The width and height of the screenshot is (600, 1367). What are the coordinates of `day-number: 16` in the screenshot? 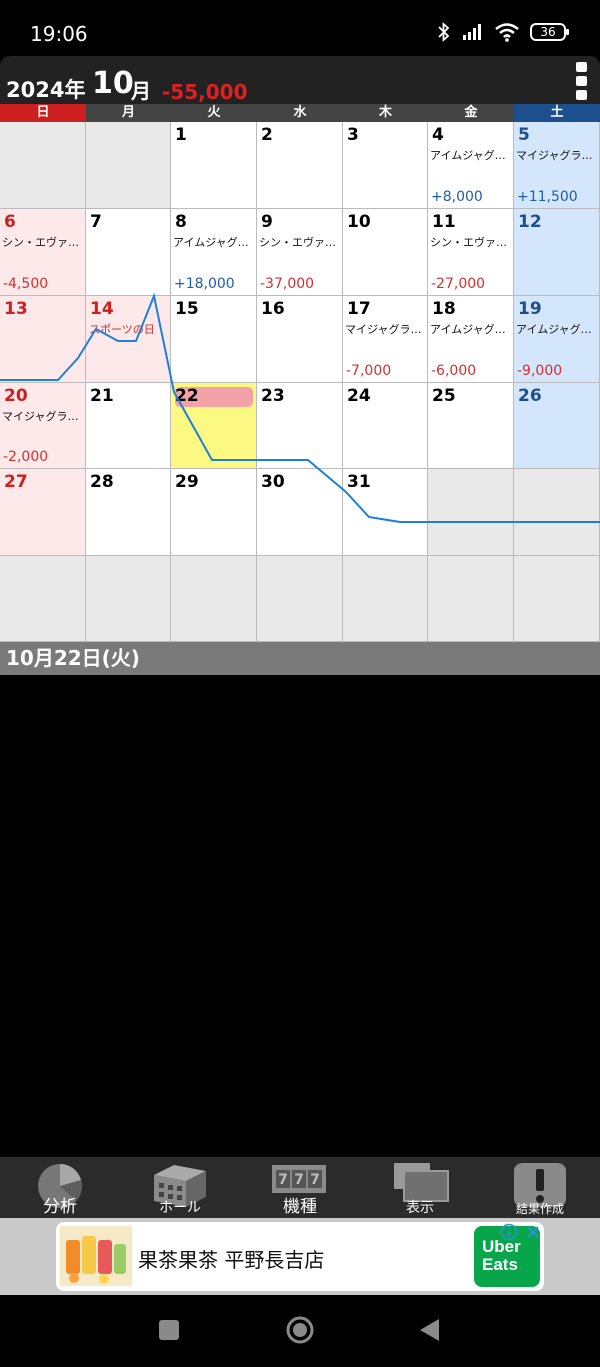 It's located at (273, 309).